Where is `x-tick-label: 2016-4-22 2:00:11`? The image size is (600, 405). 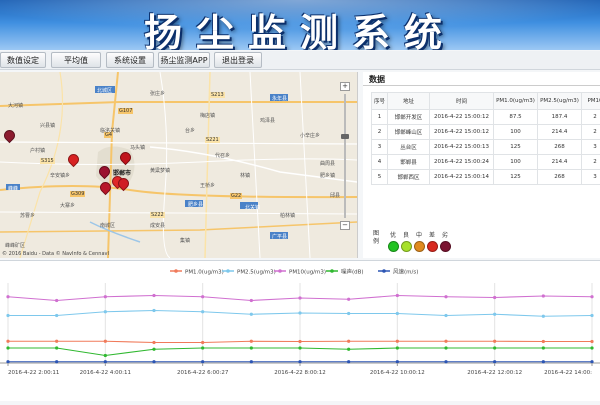
x-tick-label: 2016-4-22 2:00:11 is located at coordinates (33, 373).